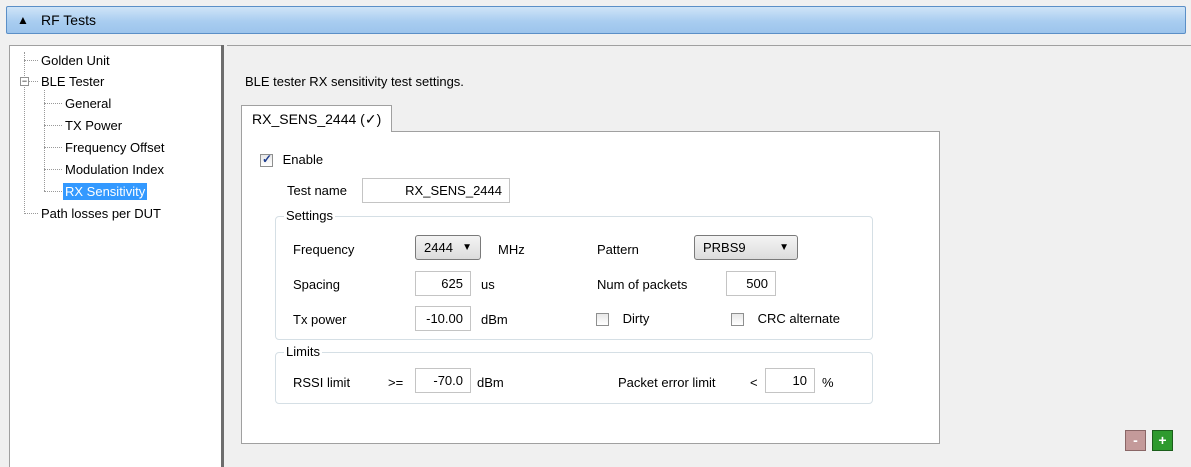 The height and width of the screenshot is (467, 1191). I want to click on dirty-row: Dirty, so click(623, 319).